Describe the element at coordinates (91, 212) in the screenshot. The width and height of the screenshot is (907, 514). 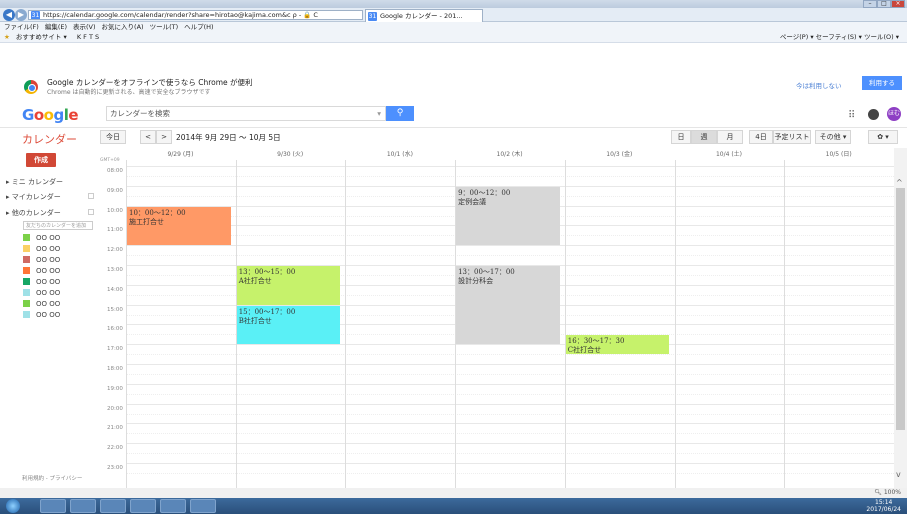
I see `other-calendars-menu-icon` at that location.